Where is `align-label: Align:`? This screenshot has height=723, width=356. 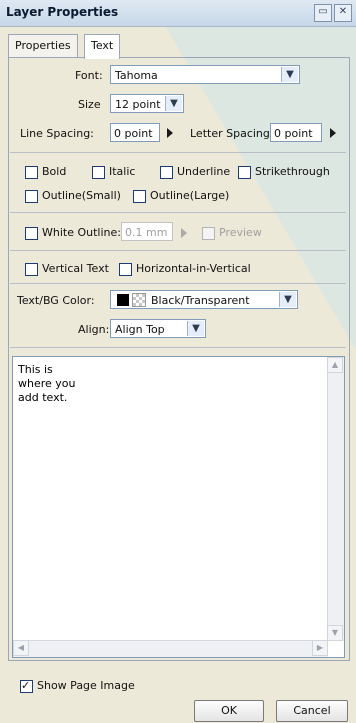 align-label: Align: is located at coordinates (94, 329).